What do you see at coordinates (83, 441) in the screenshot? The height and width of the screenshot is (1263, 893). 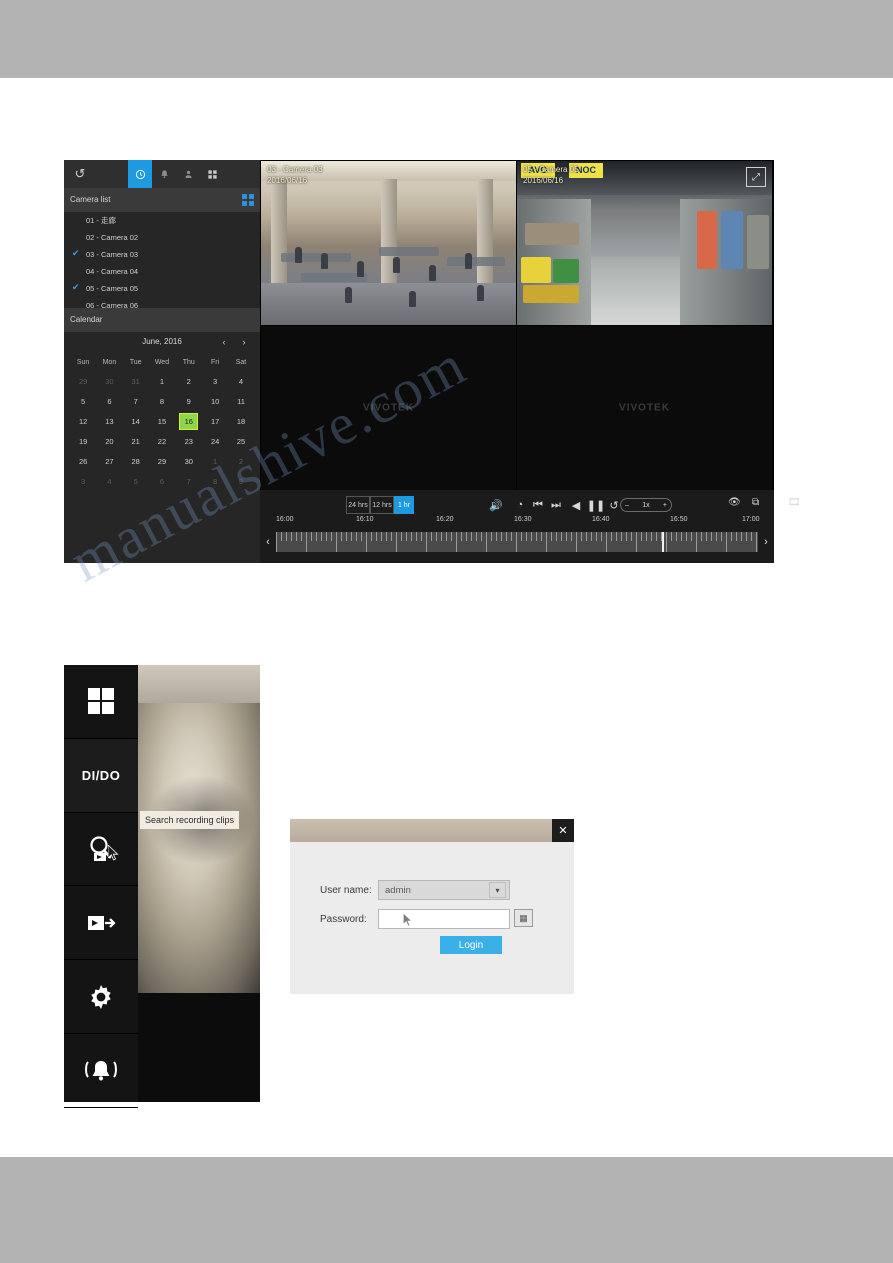 I see `calendar-day: 19` at bounding box center [83, 441].